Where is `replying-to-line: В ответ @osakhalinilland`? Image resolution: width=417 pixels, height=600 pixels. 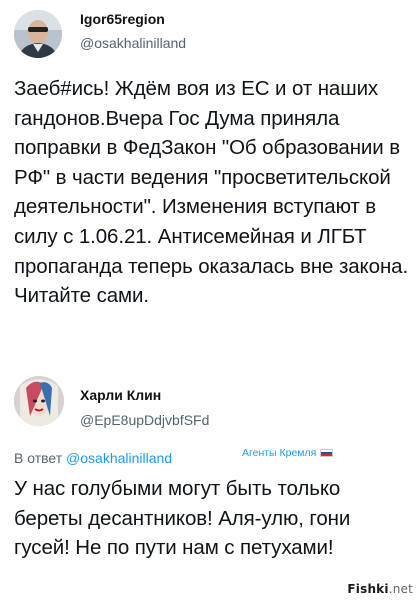
replying-to-line: В ответ @osakhalinilland is located at coordinates (93, 458).